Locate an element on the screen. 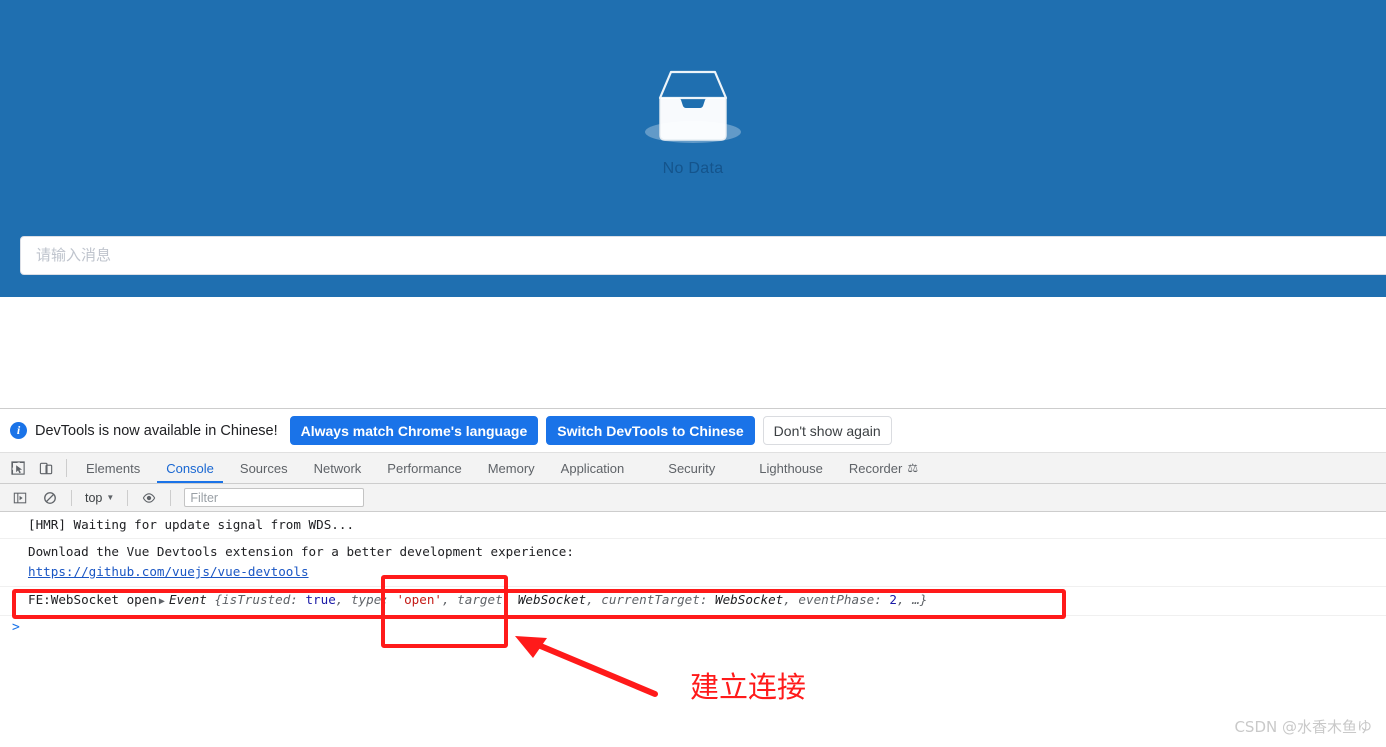 This screenshot has width=1386, height=747. tab-memory: Memory is located at coordinates (511, 468).